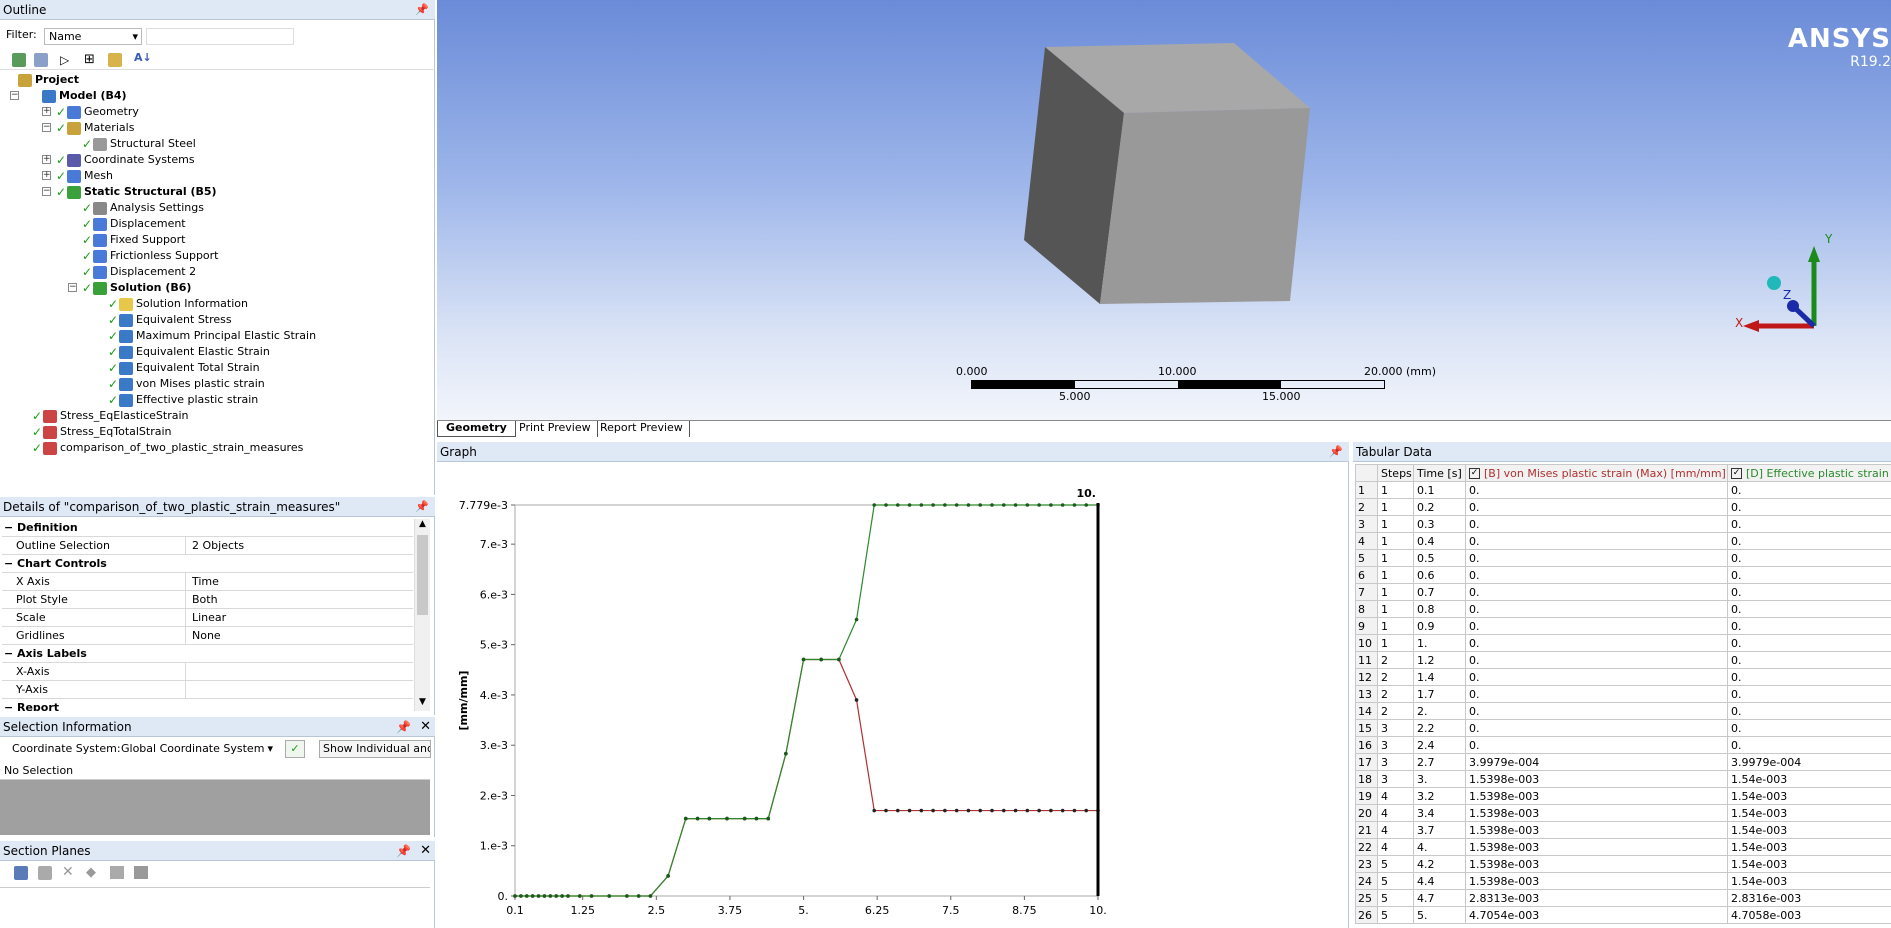  I want to click on show-individual-button: Show Individual and, so click(375, 749).